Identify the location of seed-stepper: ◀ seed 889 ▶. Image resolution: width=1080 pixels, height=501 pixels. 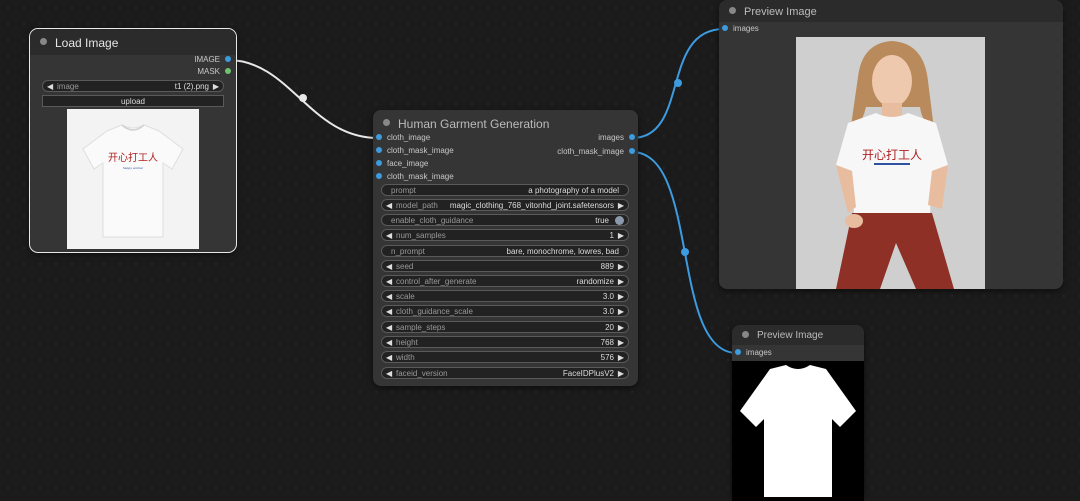
(505, 266).